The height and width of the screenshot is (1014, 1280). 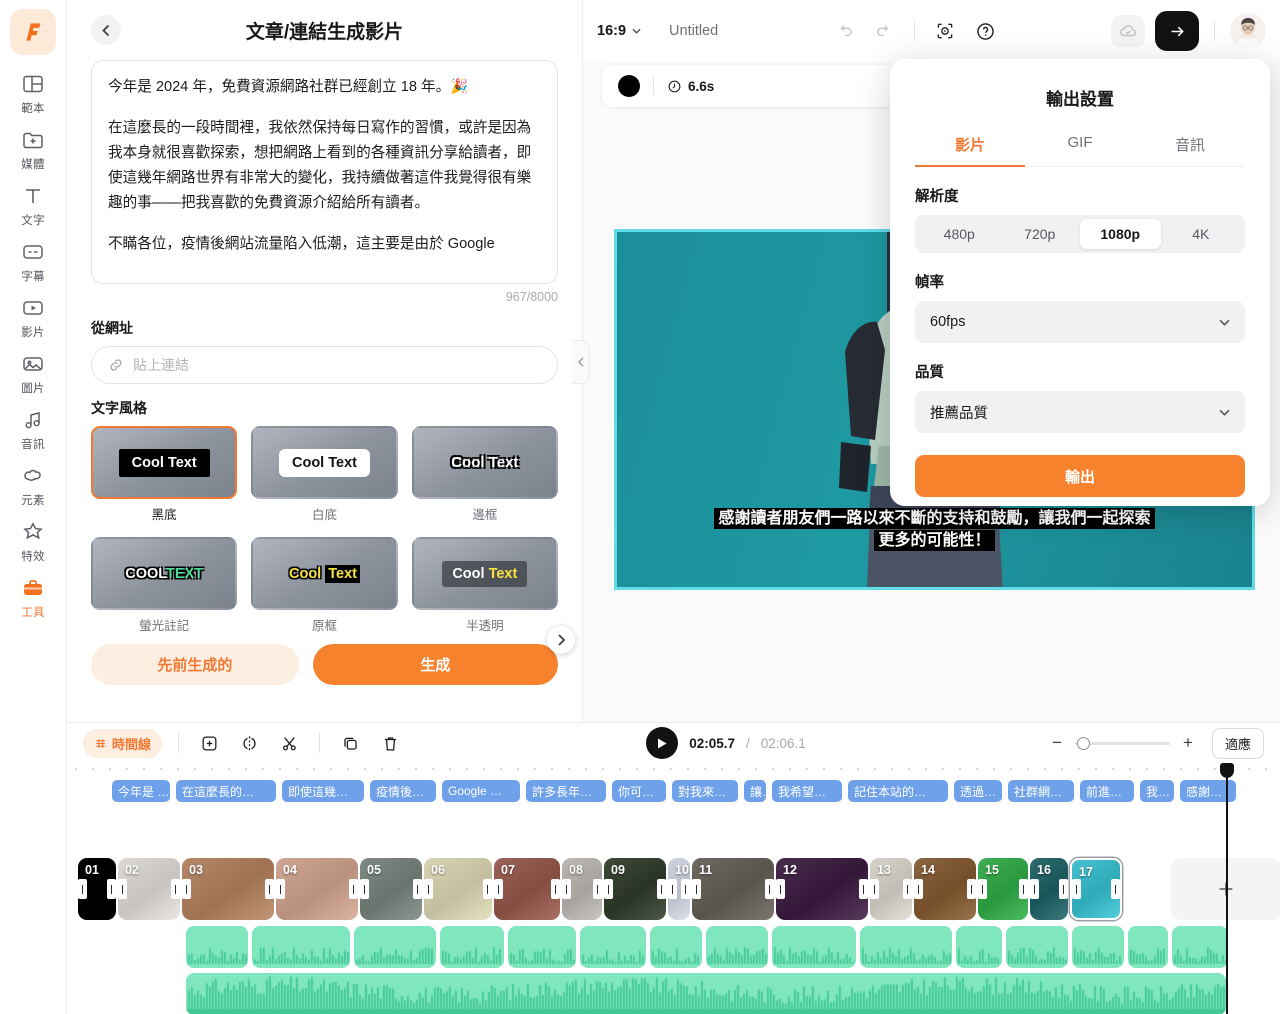 What do you see at coordinates (33, 261) in the screenshot?
I see `sidebar-item-subtitle: 字幕` at bounding box center [33, 261].